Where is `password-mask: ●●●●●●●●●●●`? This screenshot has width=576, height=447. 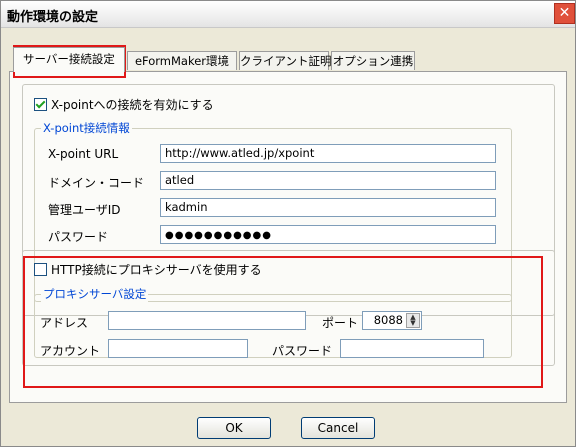
password-mask: ●●●●●●●●●●● is located at coordinates (218, 235).